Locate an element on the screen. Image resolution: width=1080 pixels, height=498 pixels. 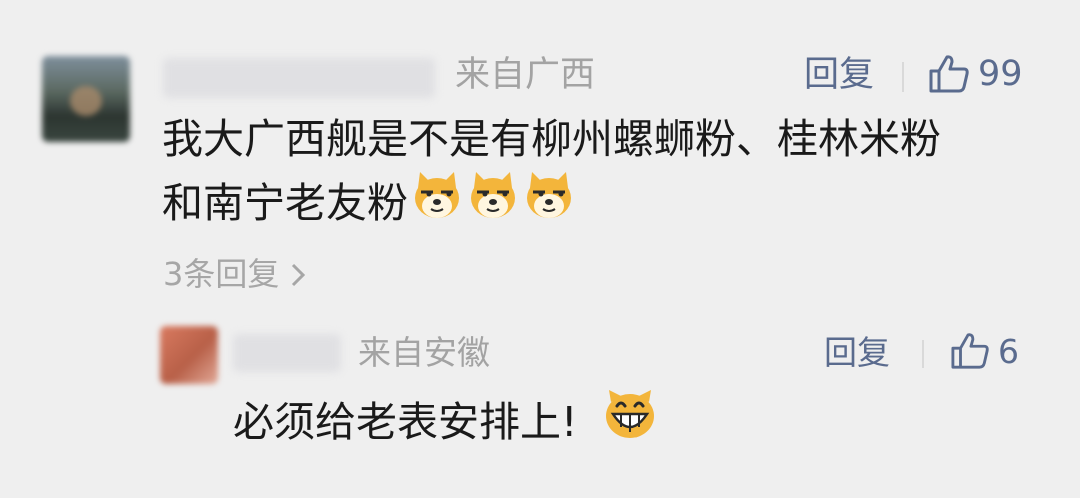
reply-reply-button: 回复 is located at coordinates (857, 352).